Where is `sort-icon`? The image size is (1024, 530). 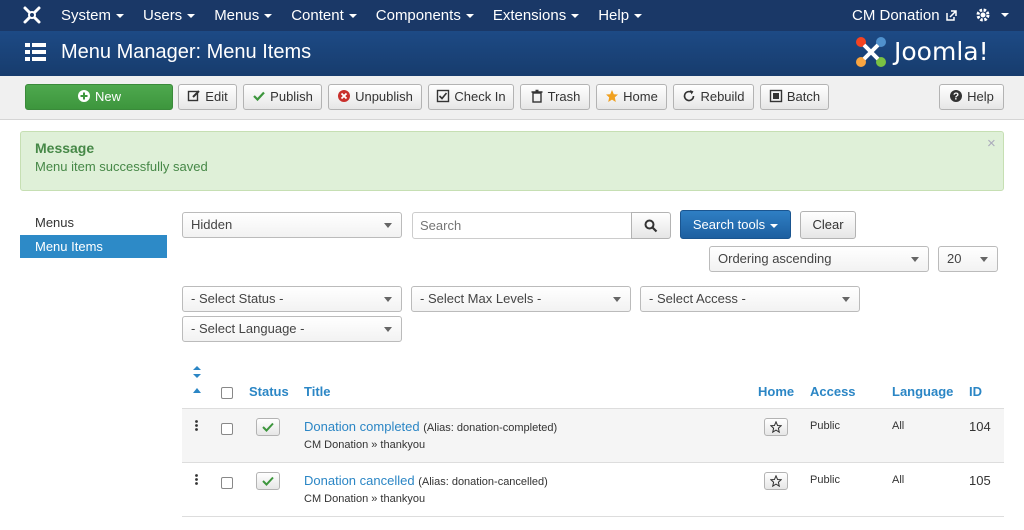
sort-icon is located at coordinates (197, 373).